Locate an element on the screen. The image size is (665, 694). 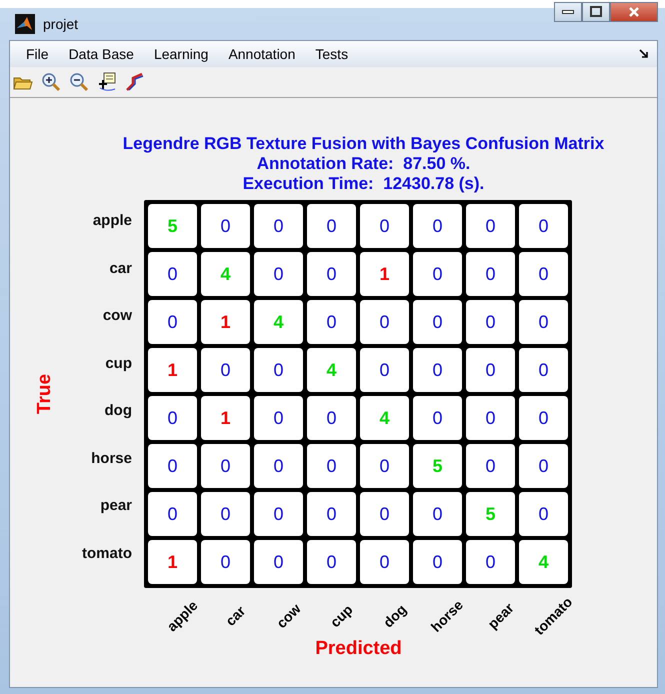
menu-item: File is located at coordinates (39, 54).